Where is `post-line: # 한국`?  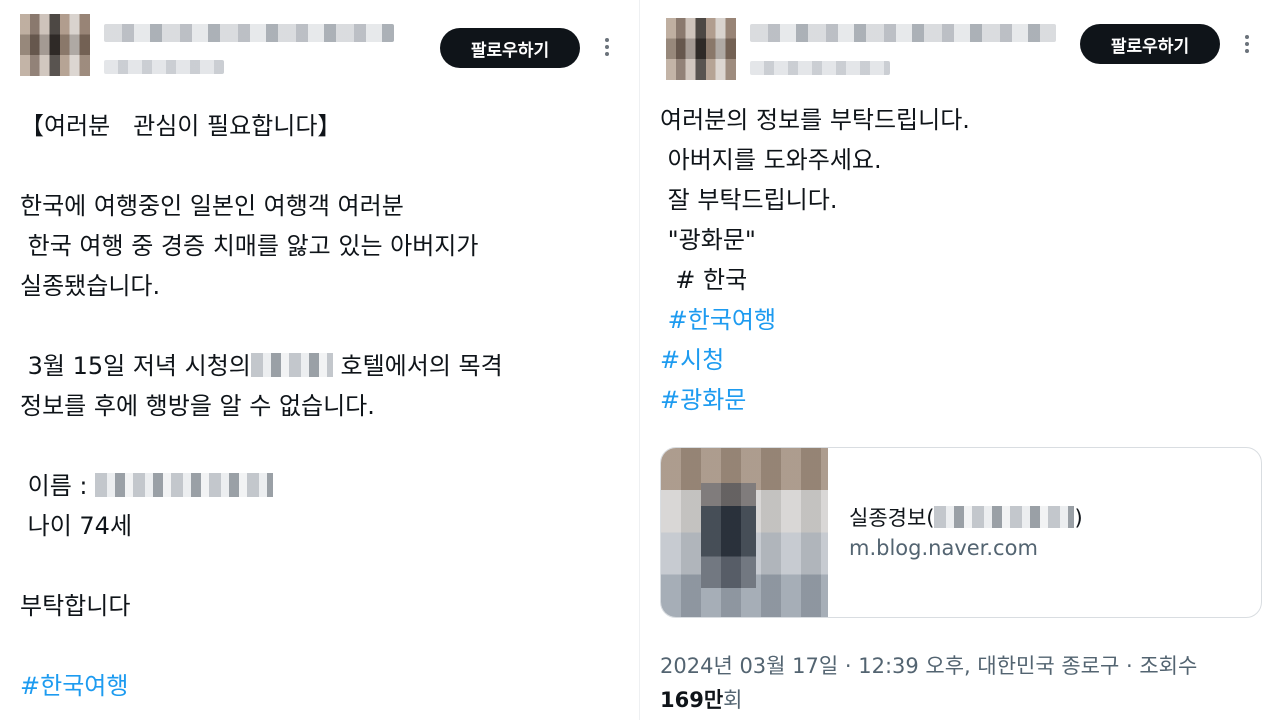 post-line: # 한국 is located at coordinates (704, 280).